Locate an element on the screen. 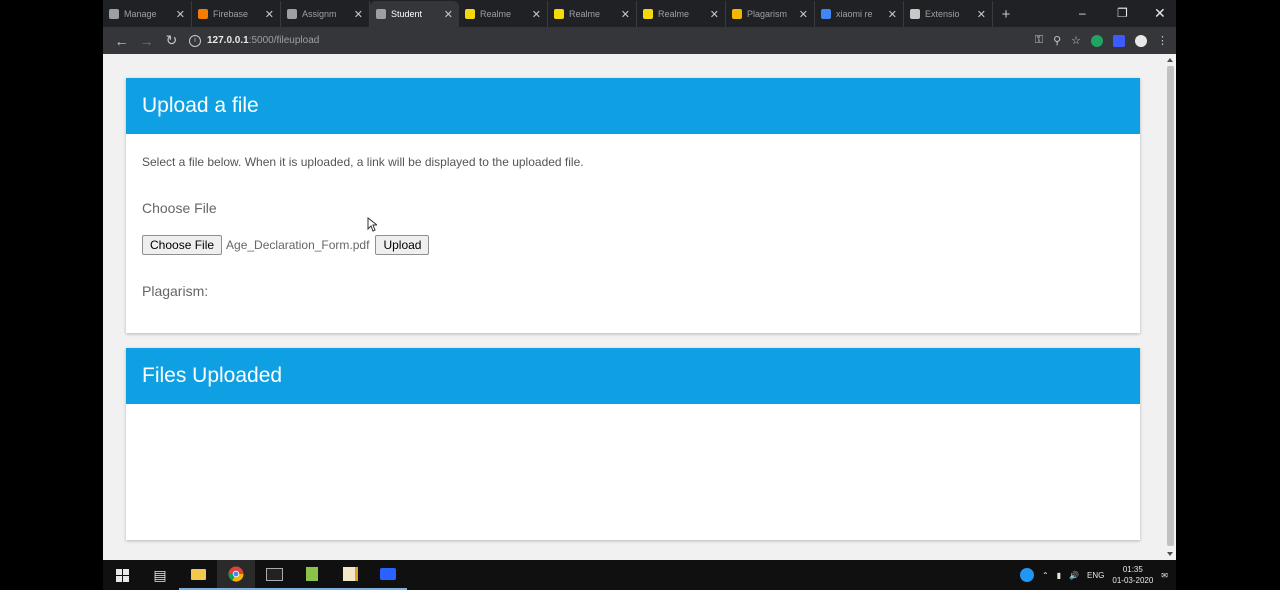 Image resolution: width=1280 pixels, height=590 pixels. menu-icon: ⋮ is located at coordinates (1162, 40).